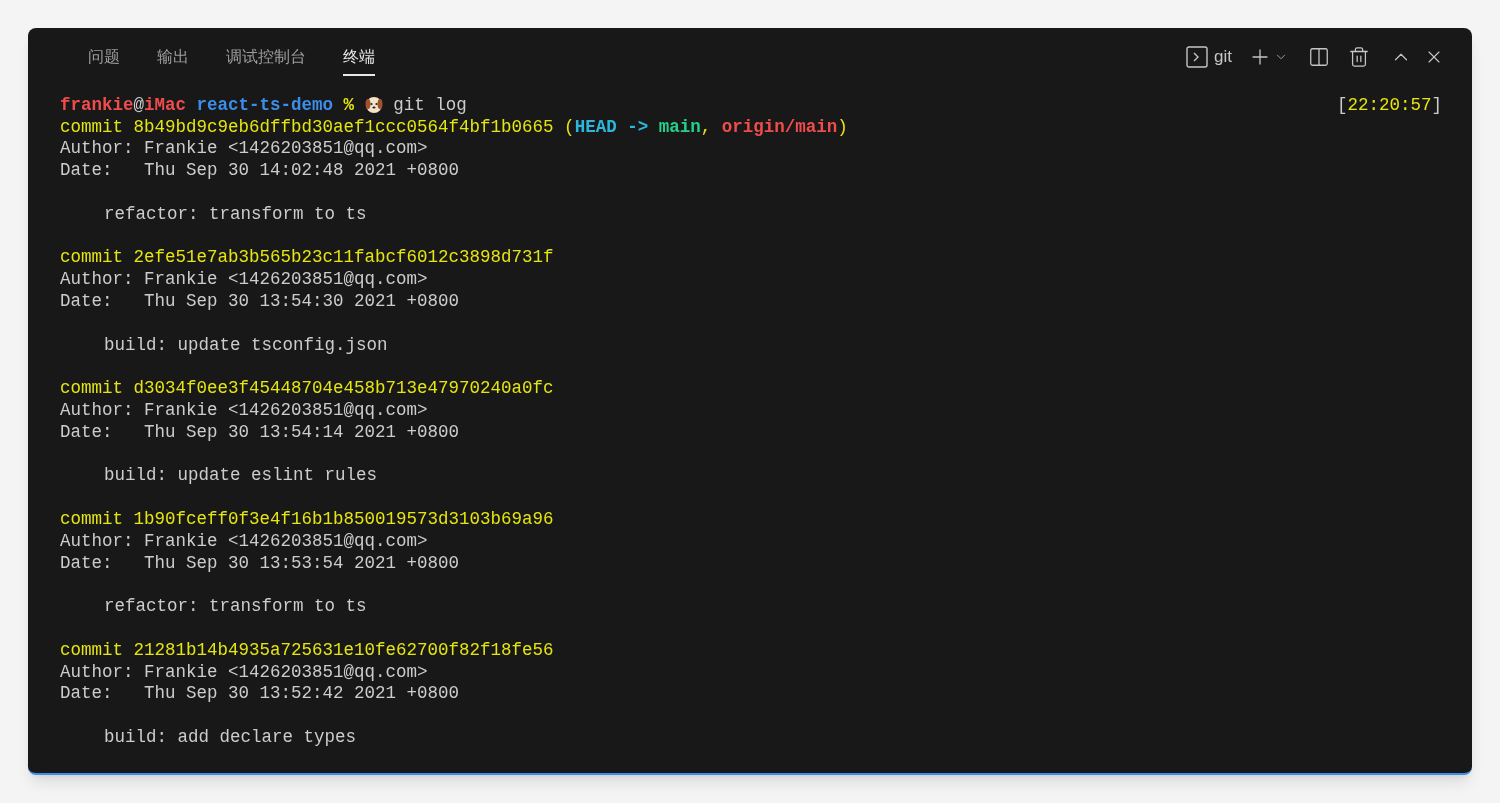  Describe the element at coordinates (1342, 105) in the screenshot. I see `time-bracket: [` at that location.